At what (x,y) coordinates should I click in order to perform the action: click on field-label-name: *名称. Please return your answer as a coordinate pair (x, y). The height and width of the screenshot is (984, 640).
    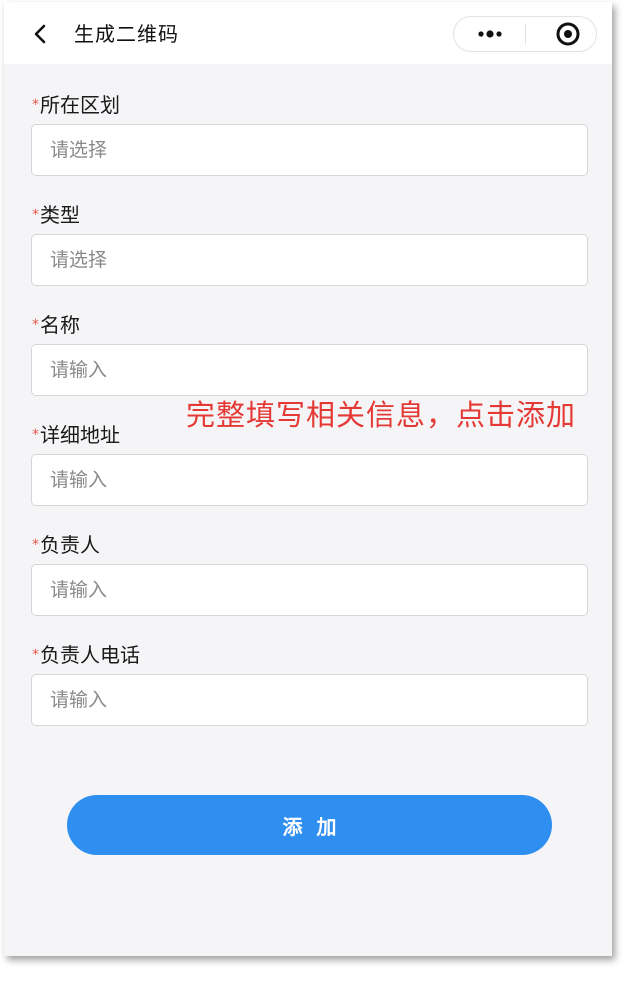
    Looking at the image, I should click on (56, 325).